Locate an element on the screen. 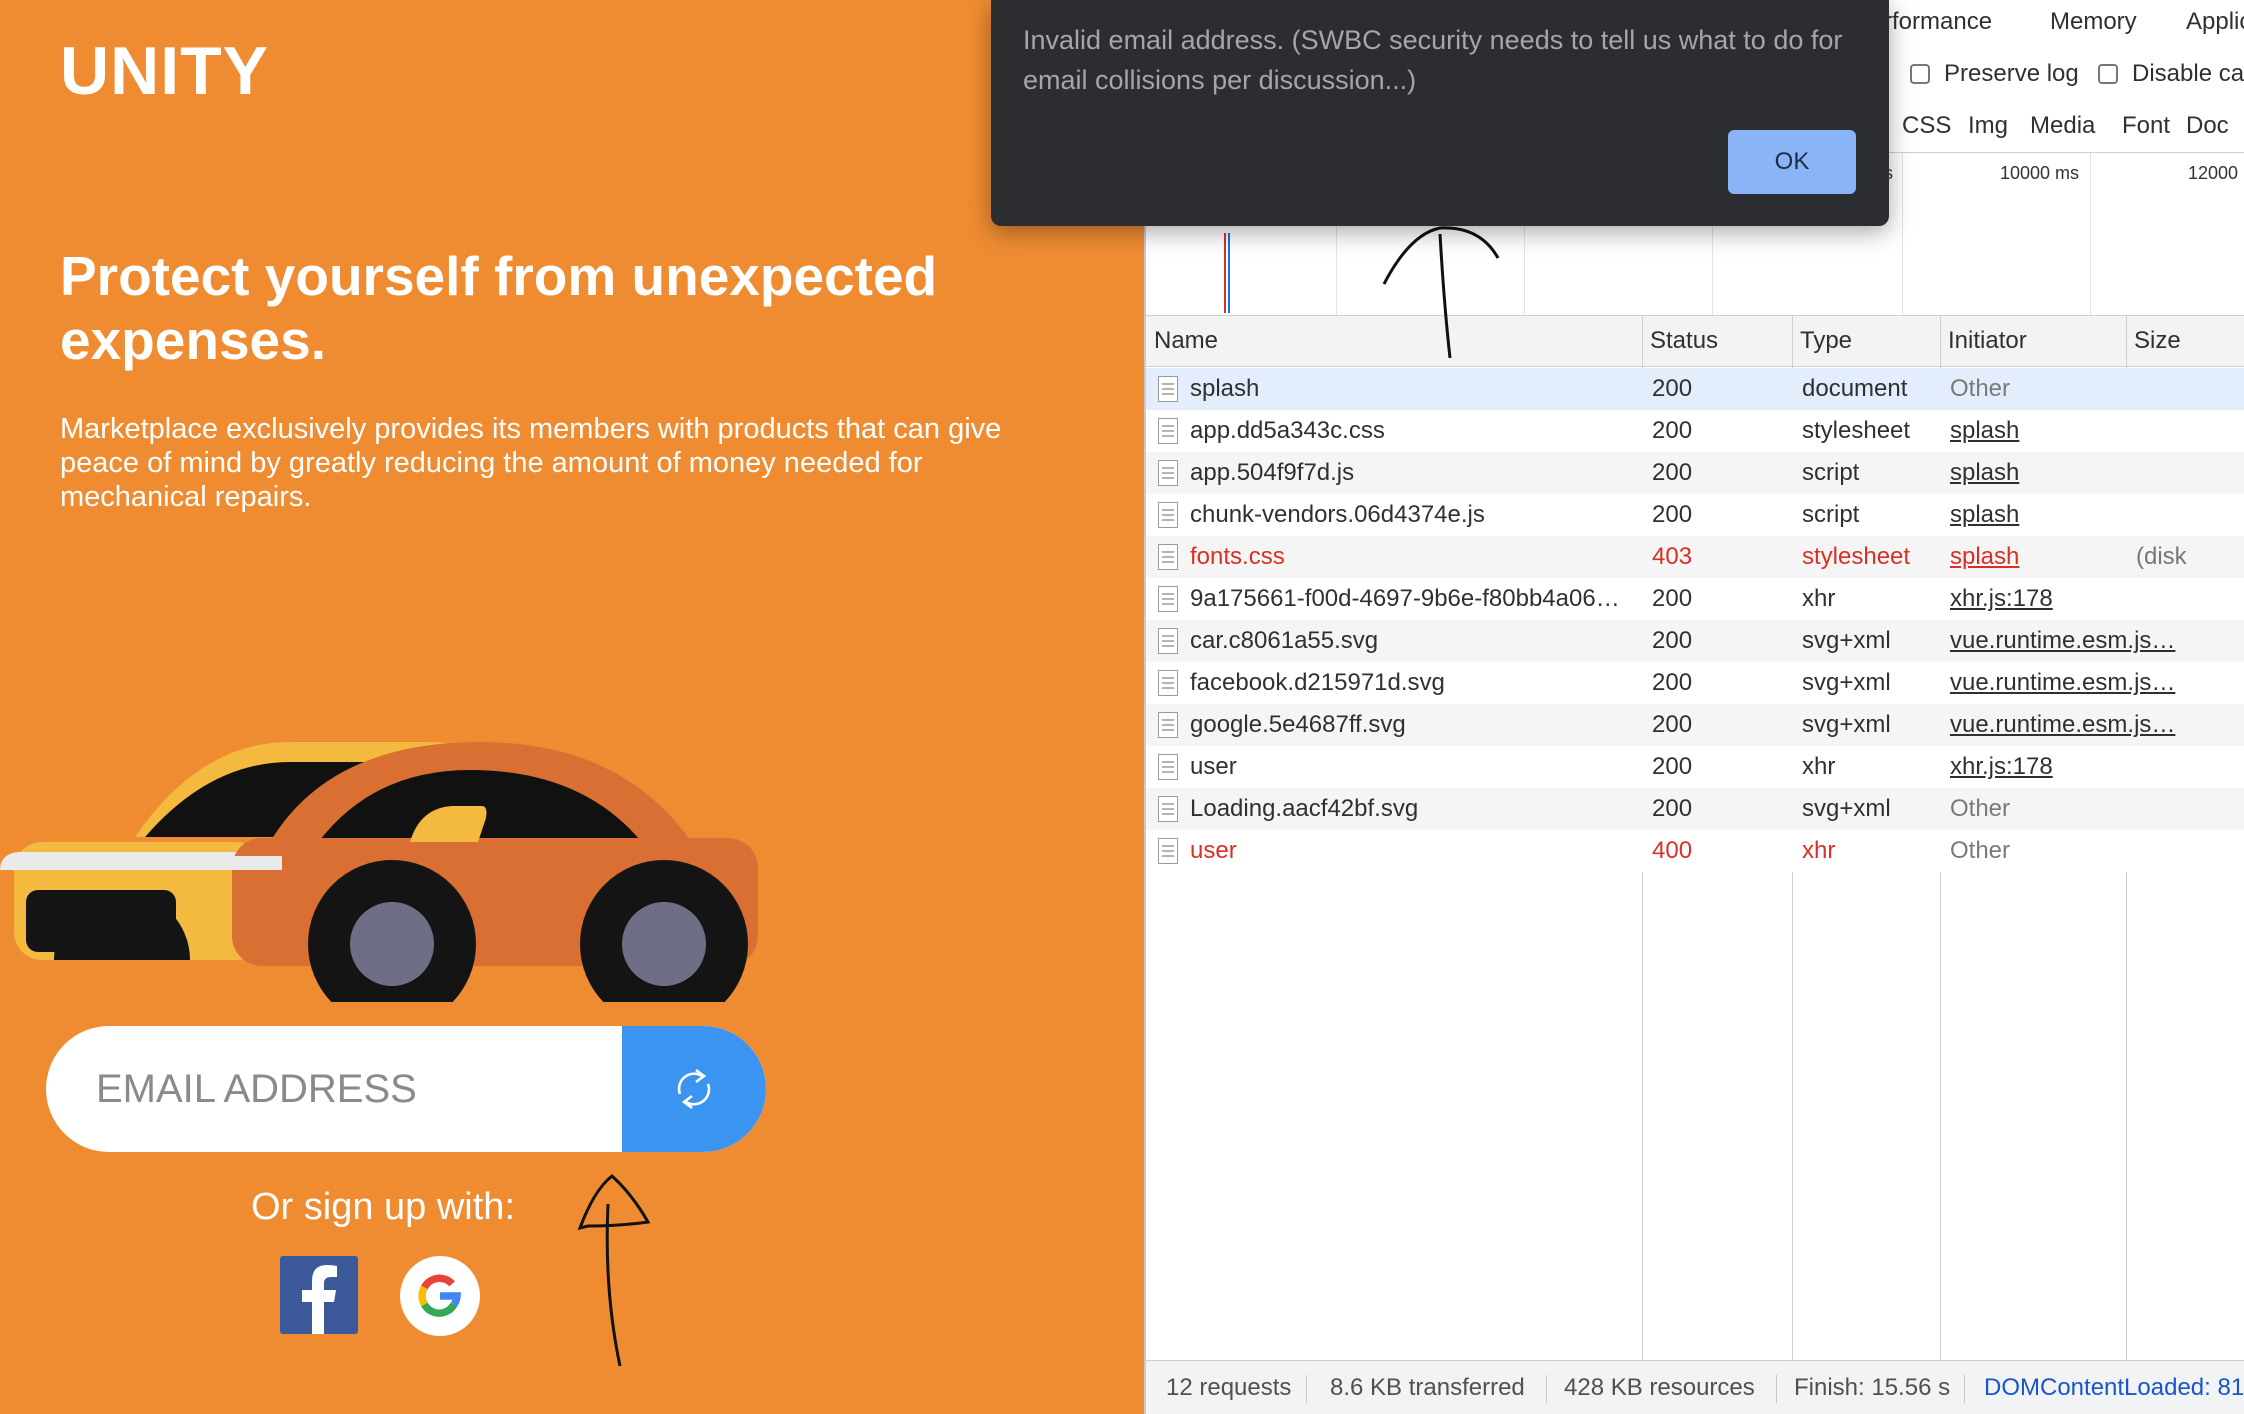 Image resolution: width=2244 pixels, height=1414 pixels. facebook-signup-button is located at coordinates (319, 1295).